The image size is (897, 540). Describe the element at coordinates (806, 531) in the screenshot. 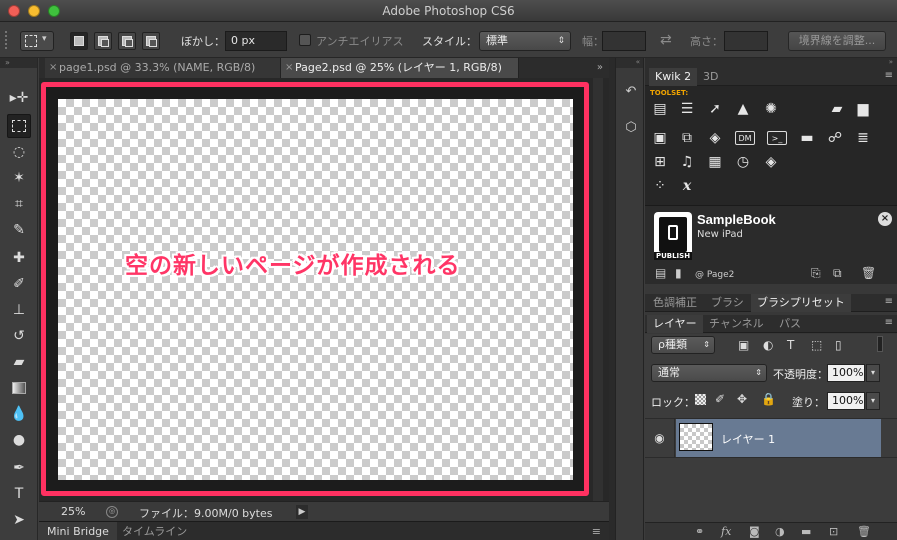

I see `new-group-icon: ▬` at that location.